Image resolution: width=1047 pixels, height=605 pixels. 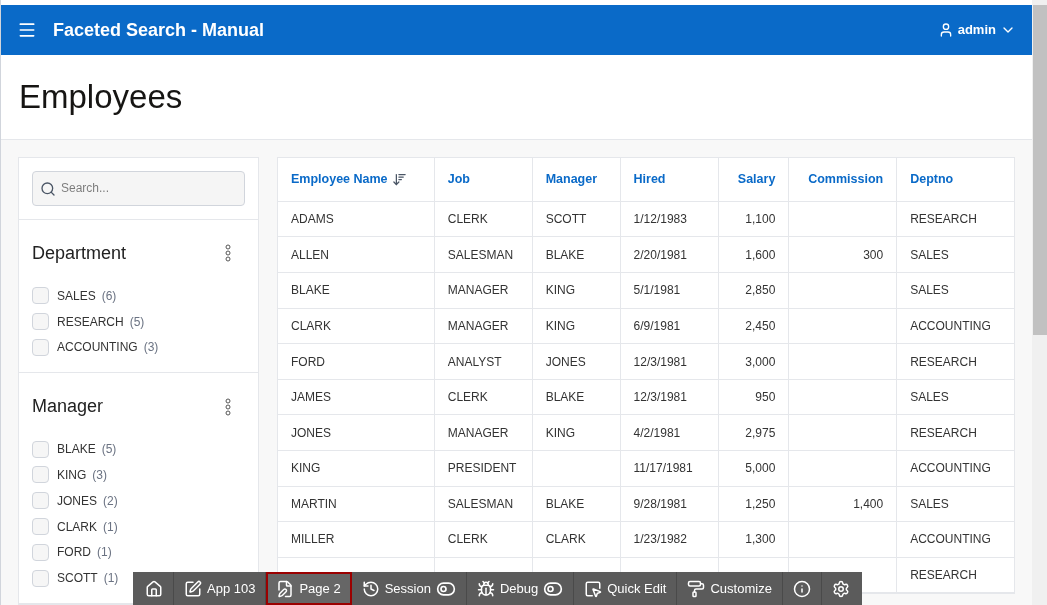 What do you see at coordinates (101, 97) in the screenshot?
I see `page-title: Employees` at bounding box center [101, 97].